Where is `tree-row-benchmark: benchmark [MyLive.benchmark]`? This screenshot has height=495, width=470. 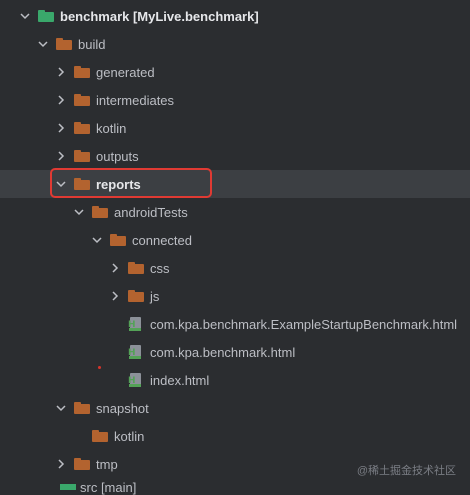 tree-row-benchmark: benchmark [MyLive.benchmark] is located at coordinates (235, 16).